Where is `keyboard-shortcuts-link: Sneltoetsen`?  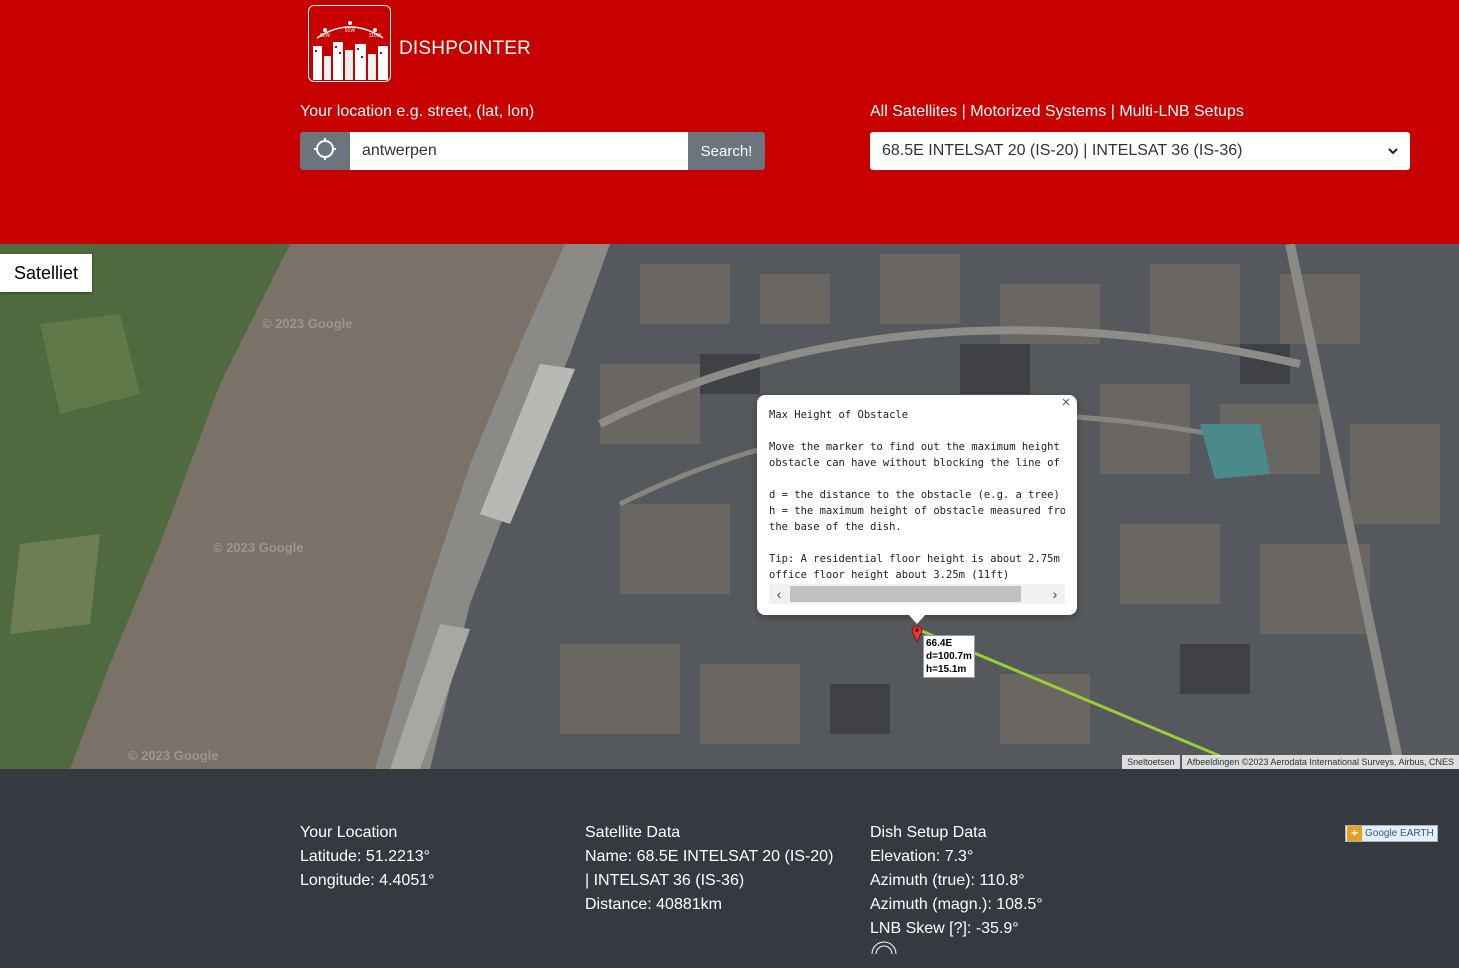 keyboard-shortcuts-link: Sneltoetsen is located at coordinates (1151, 762).